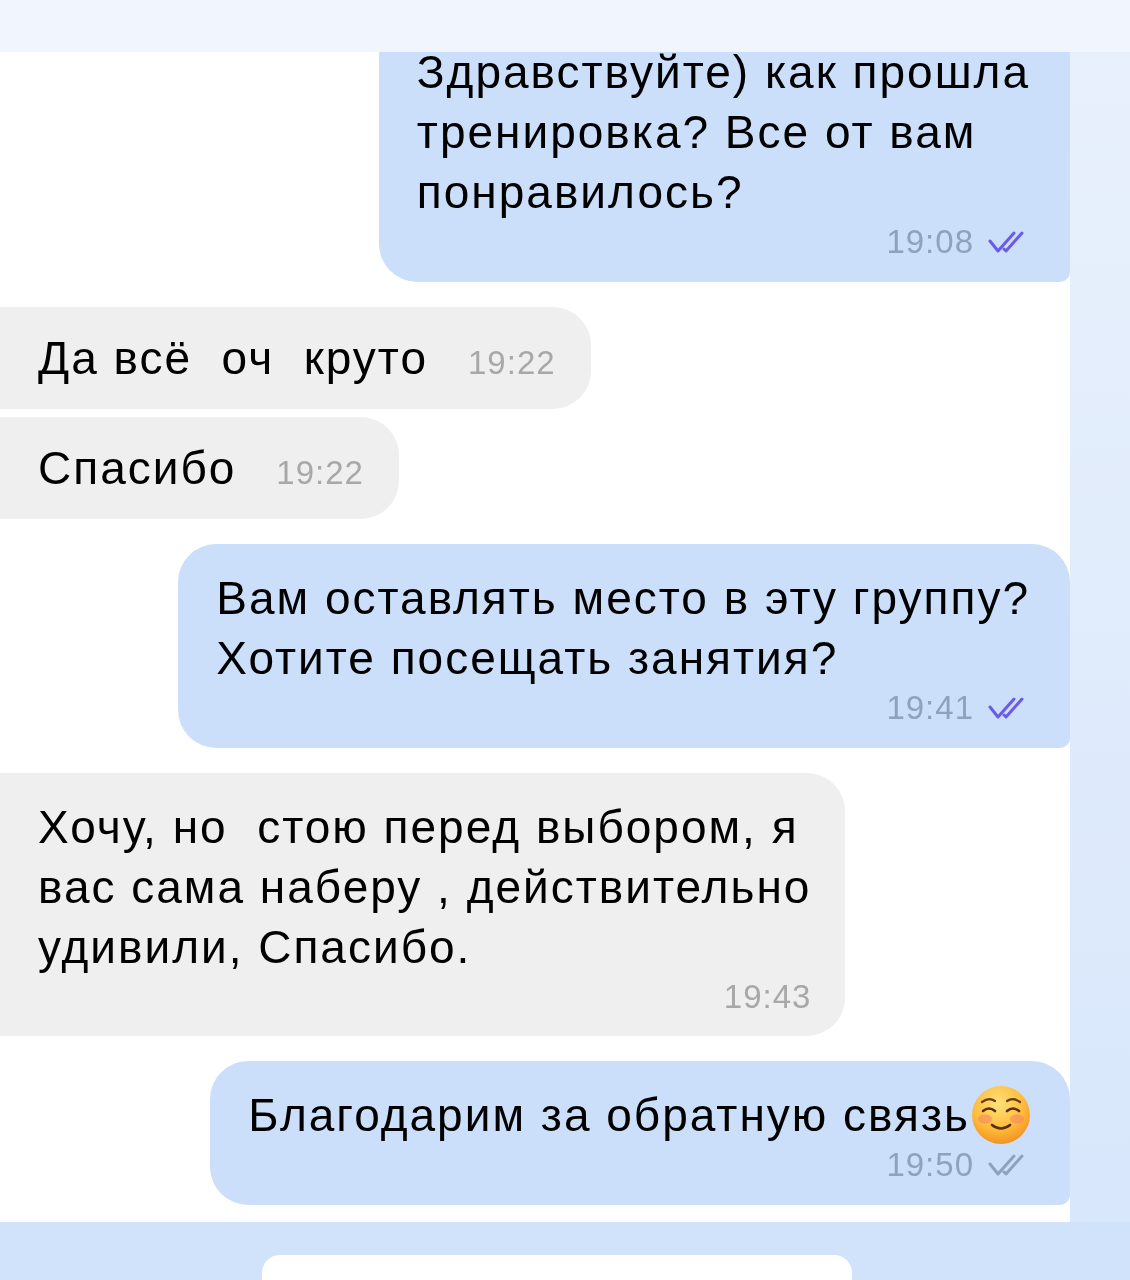  What do you see at coordinates (425, 887) in the screenshot?
I see `message-text: Хочу, но стою перед выбором, я вас сама наберу , действительно удивили, Спасибо.` at bounding box center [425, 887].